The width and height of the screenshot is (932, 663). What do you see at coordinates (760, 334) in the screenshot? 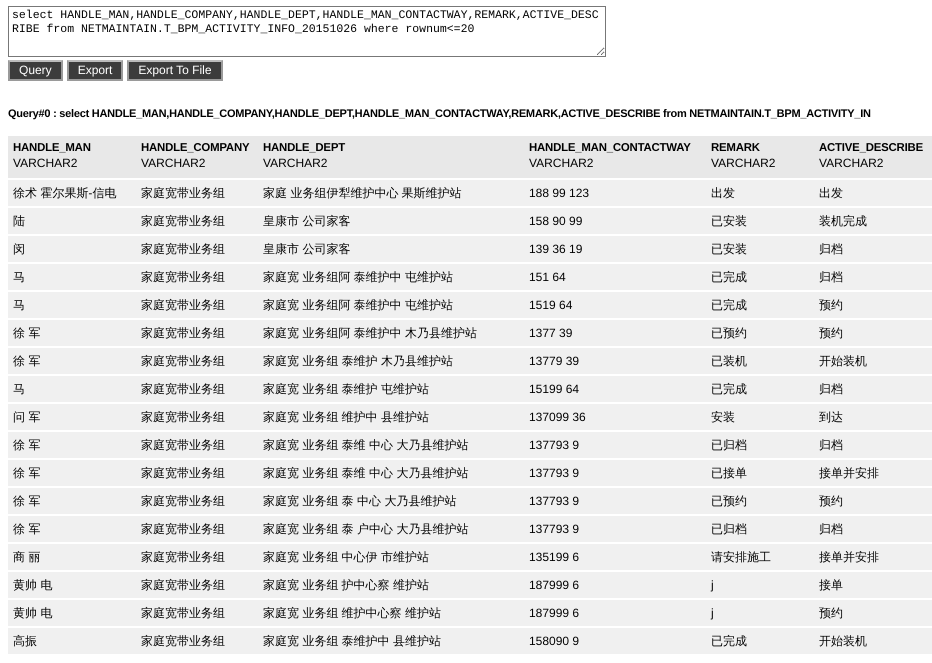
I see `table-cell: 已预约` at bounding box center [760, 334].